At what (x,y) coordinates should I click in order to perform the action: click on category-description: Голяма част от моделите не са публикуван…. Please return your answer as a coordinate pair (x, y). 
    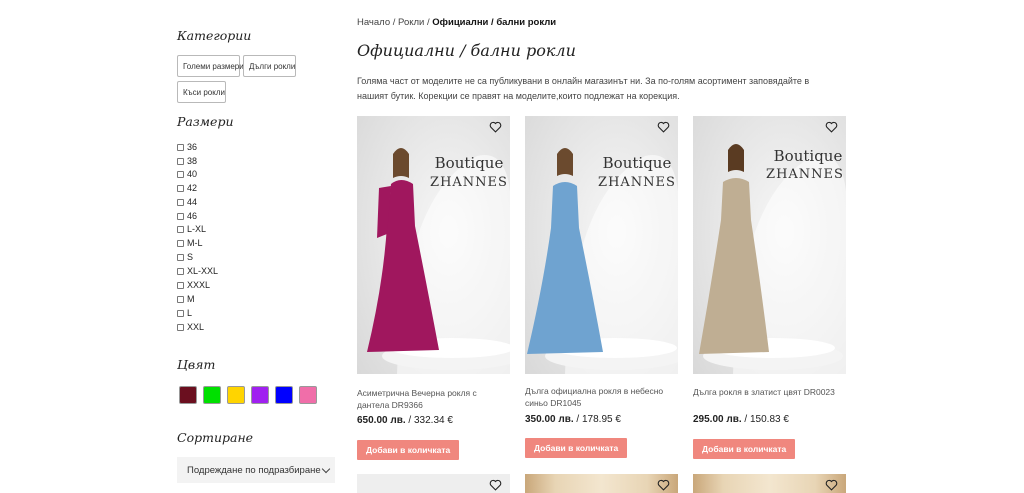
    Looking at the image, I should click on (583, 88).